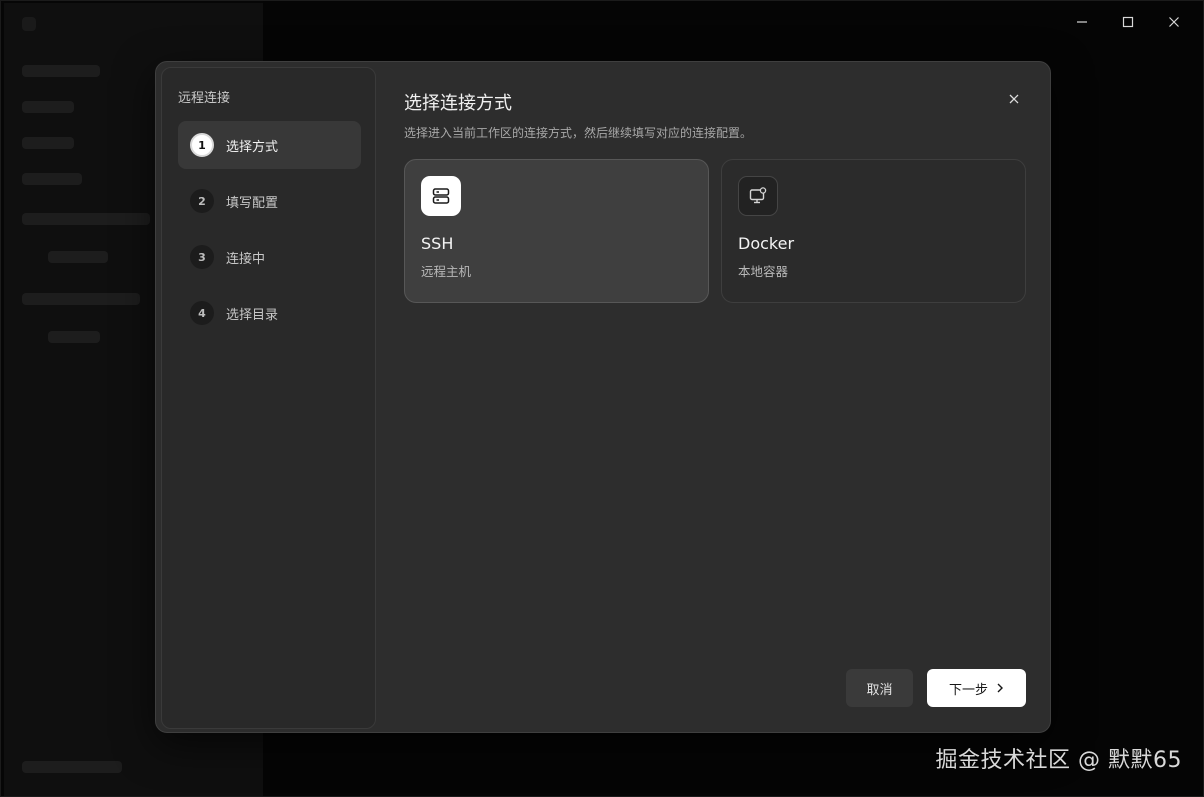  I want to click on step-number: 3, so click(202, 257).